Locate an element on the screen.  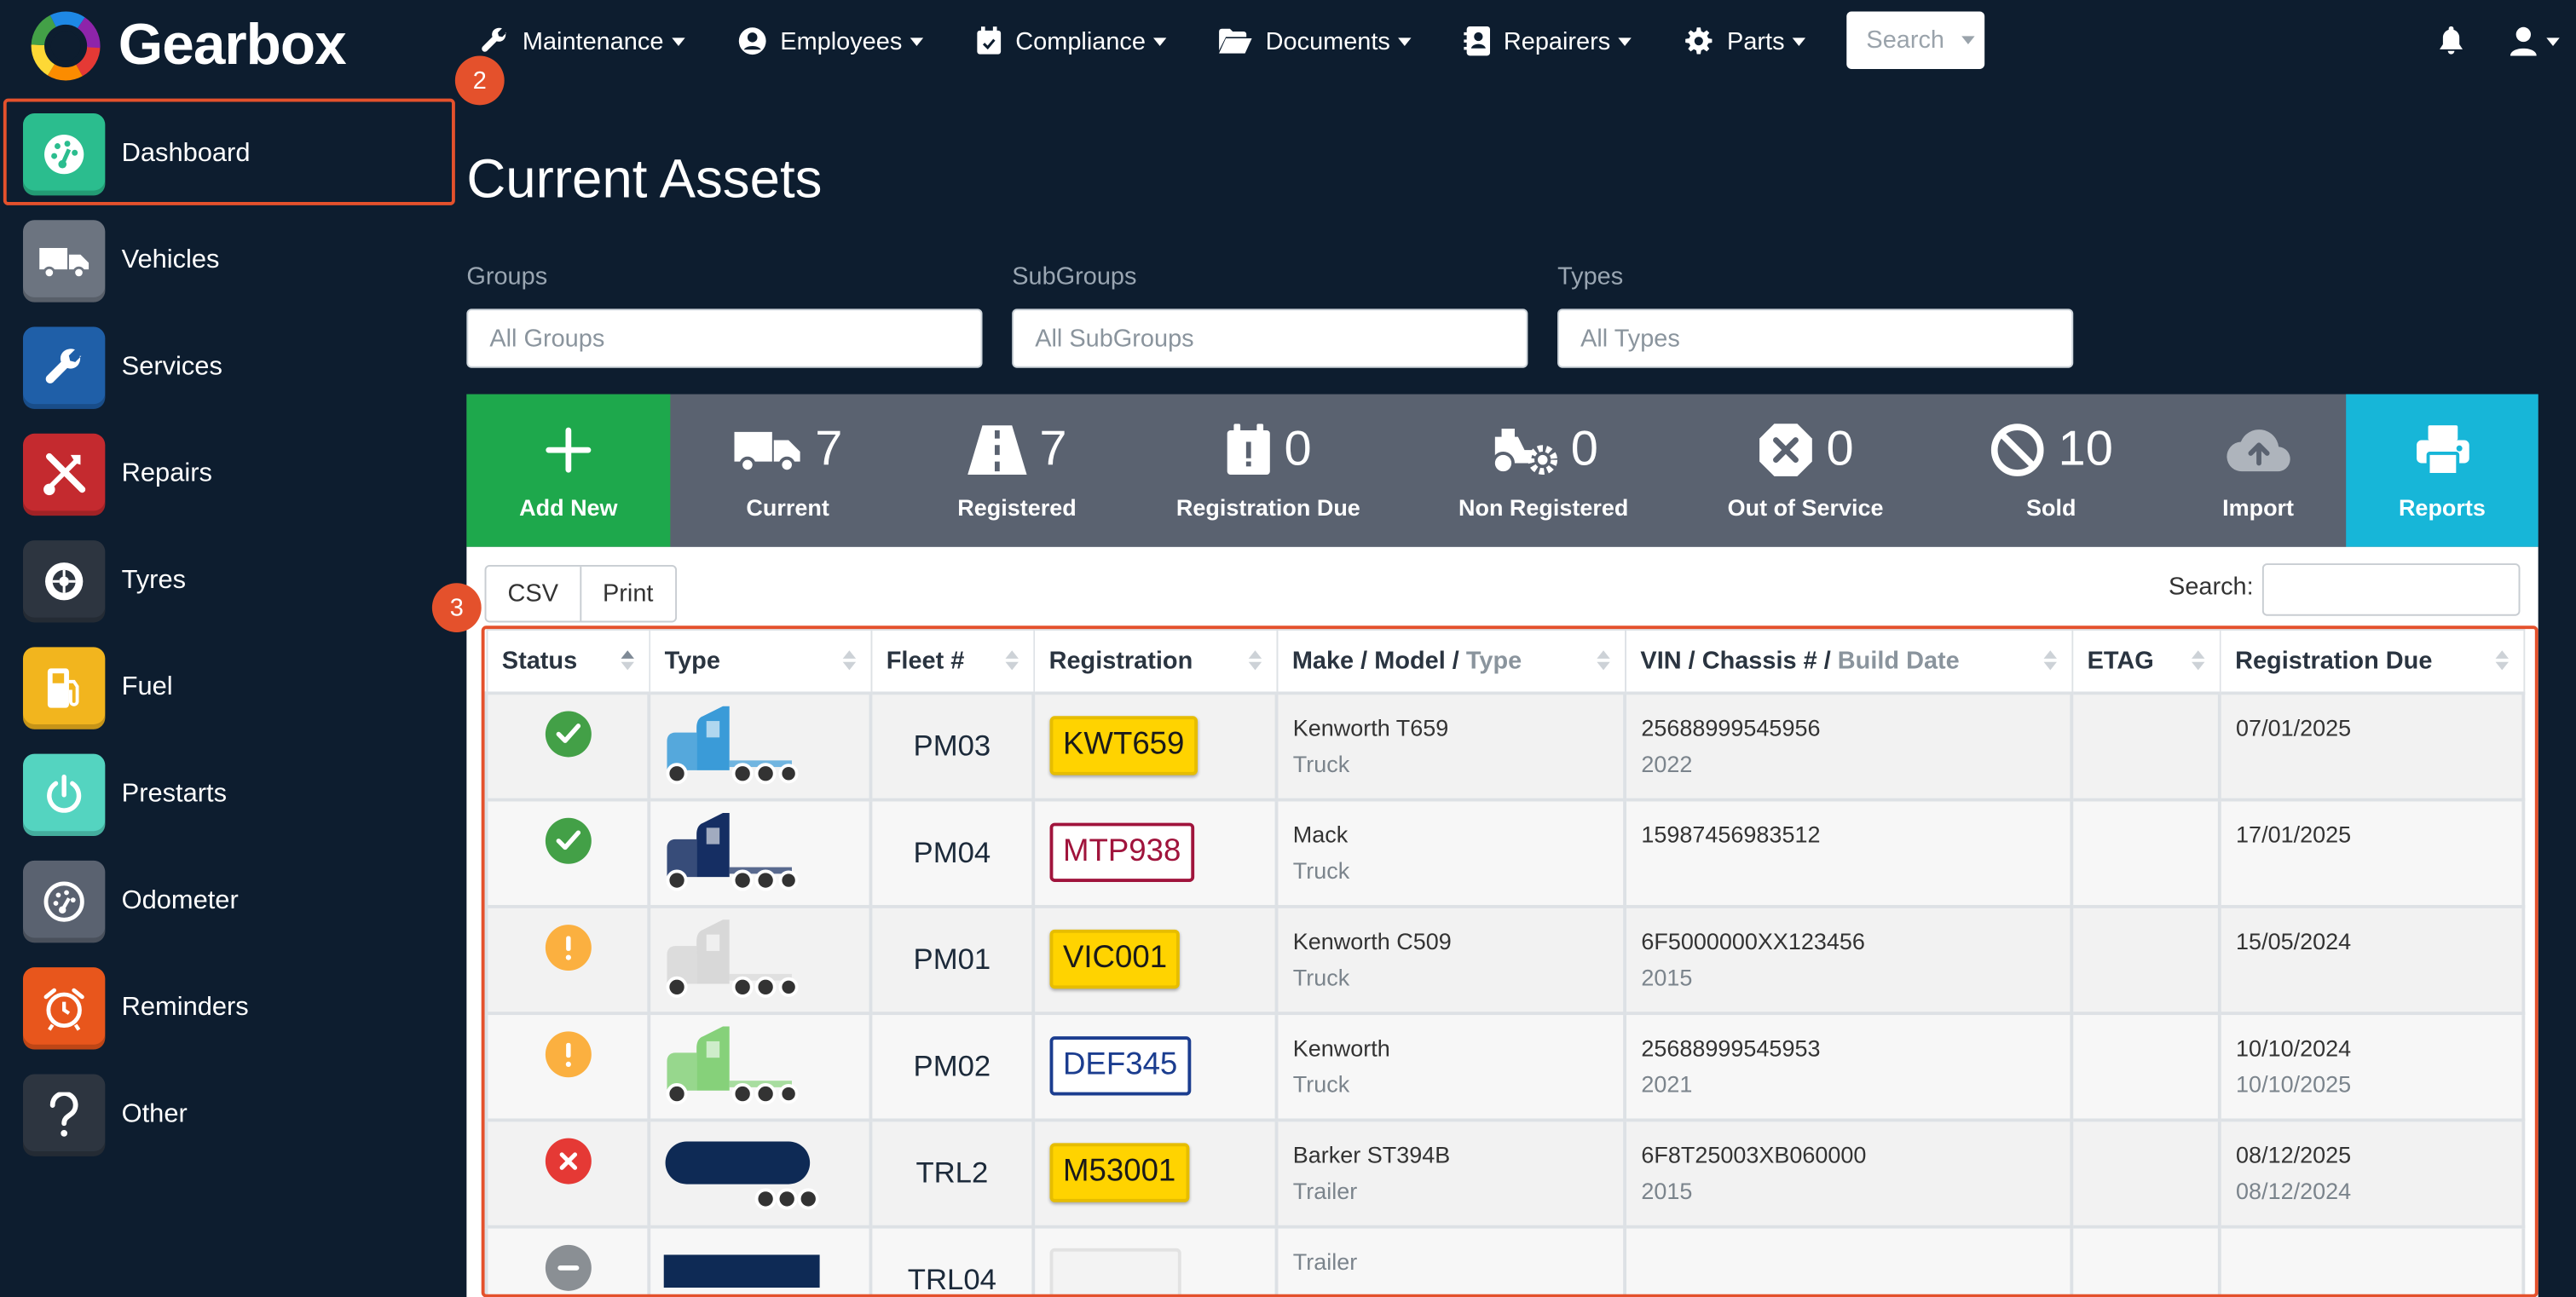
sidebar-item-reminders: Reminders is located at coordinates (236, 1008).